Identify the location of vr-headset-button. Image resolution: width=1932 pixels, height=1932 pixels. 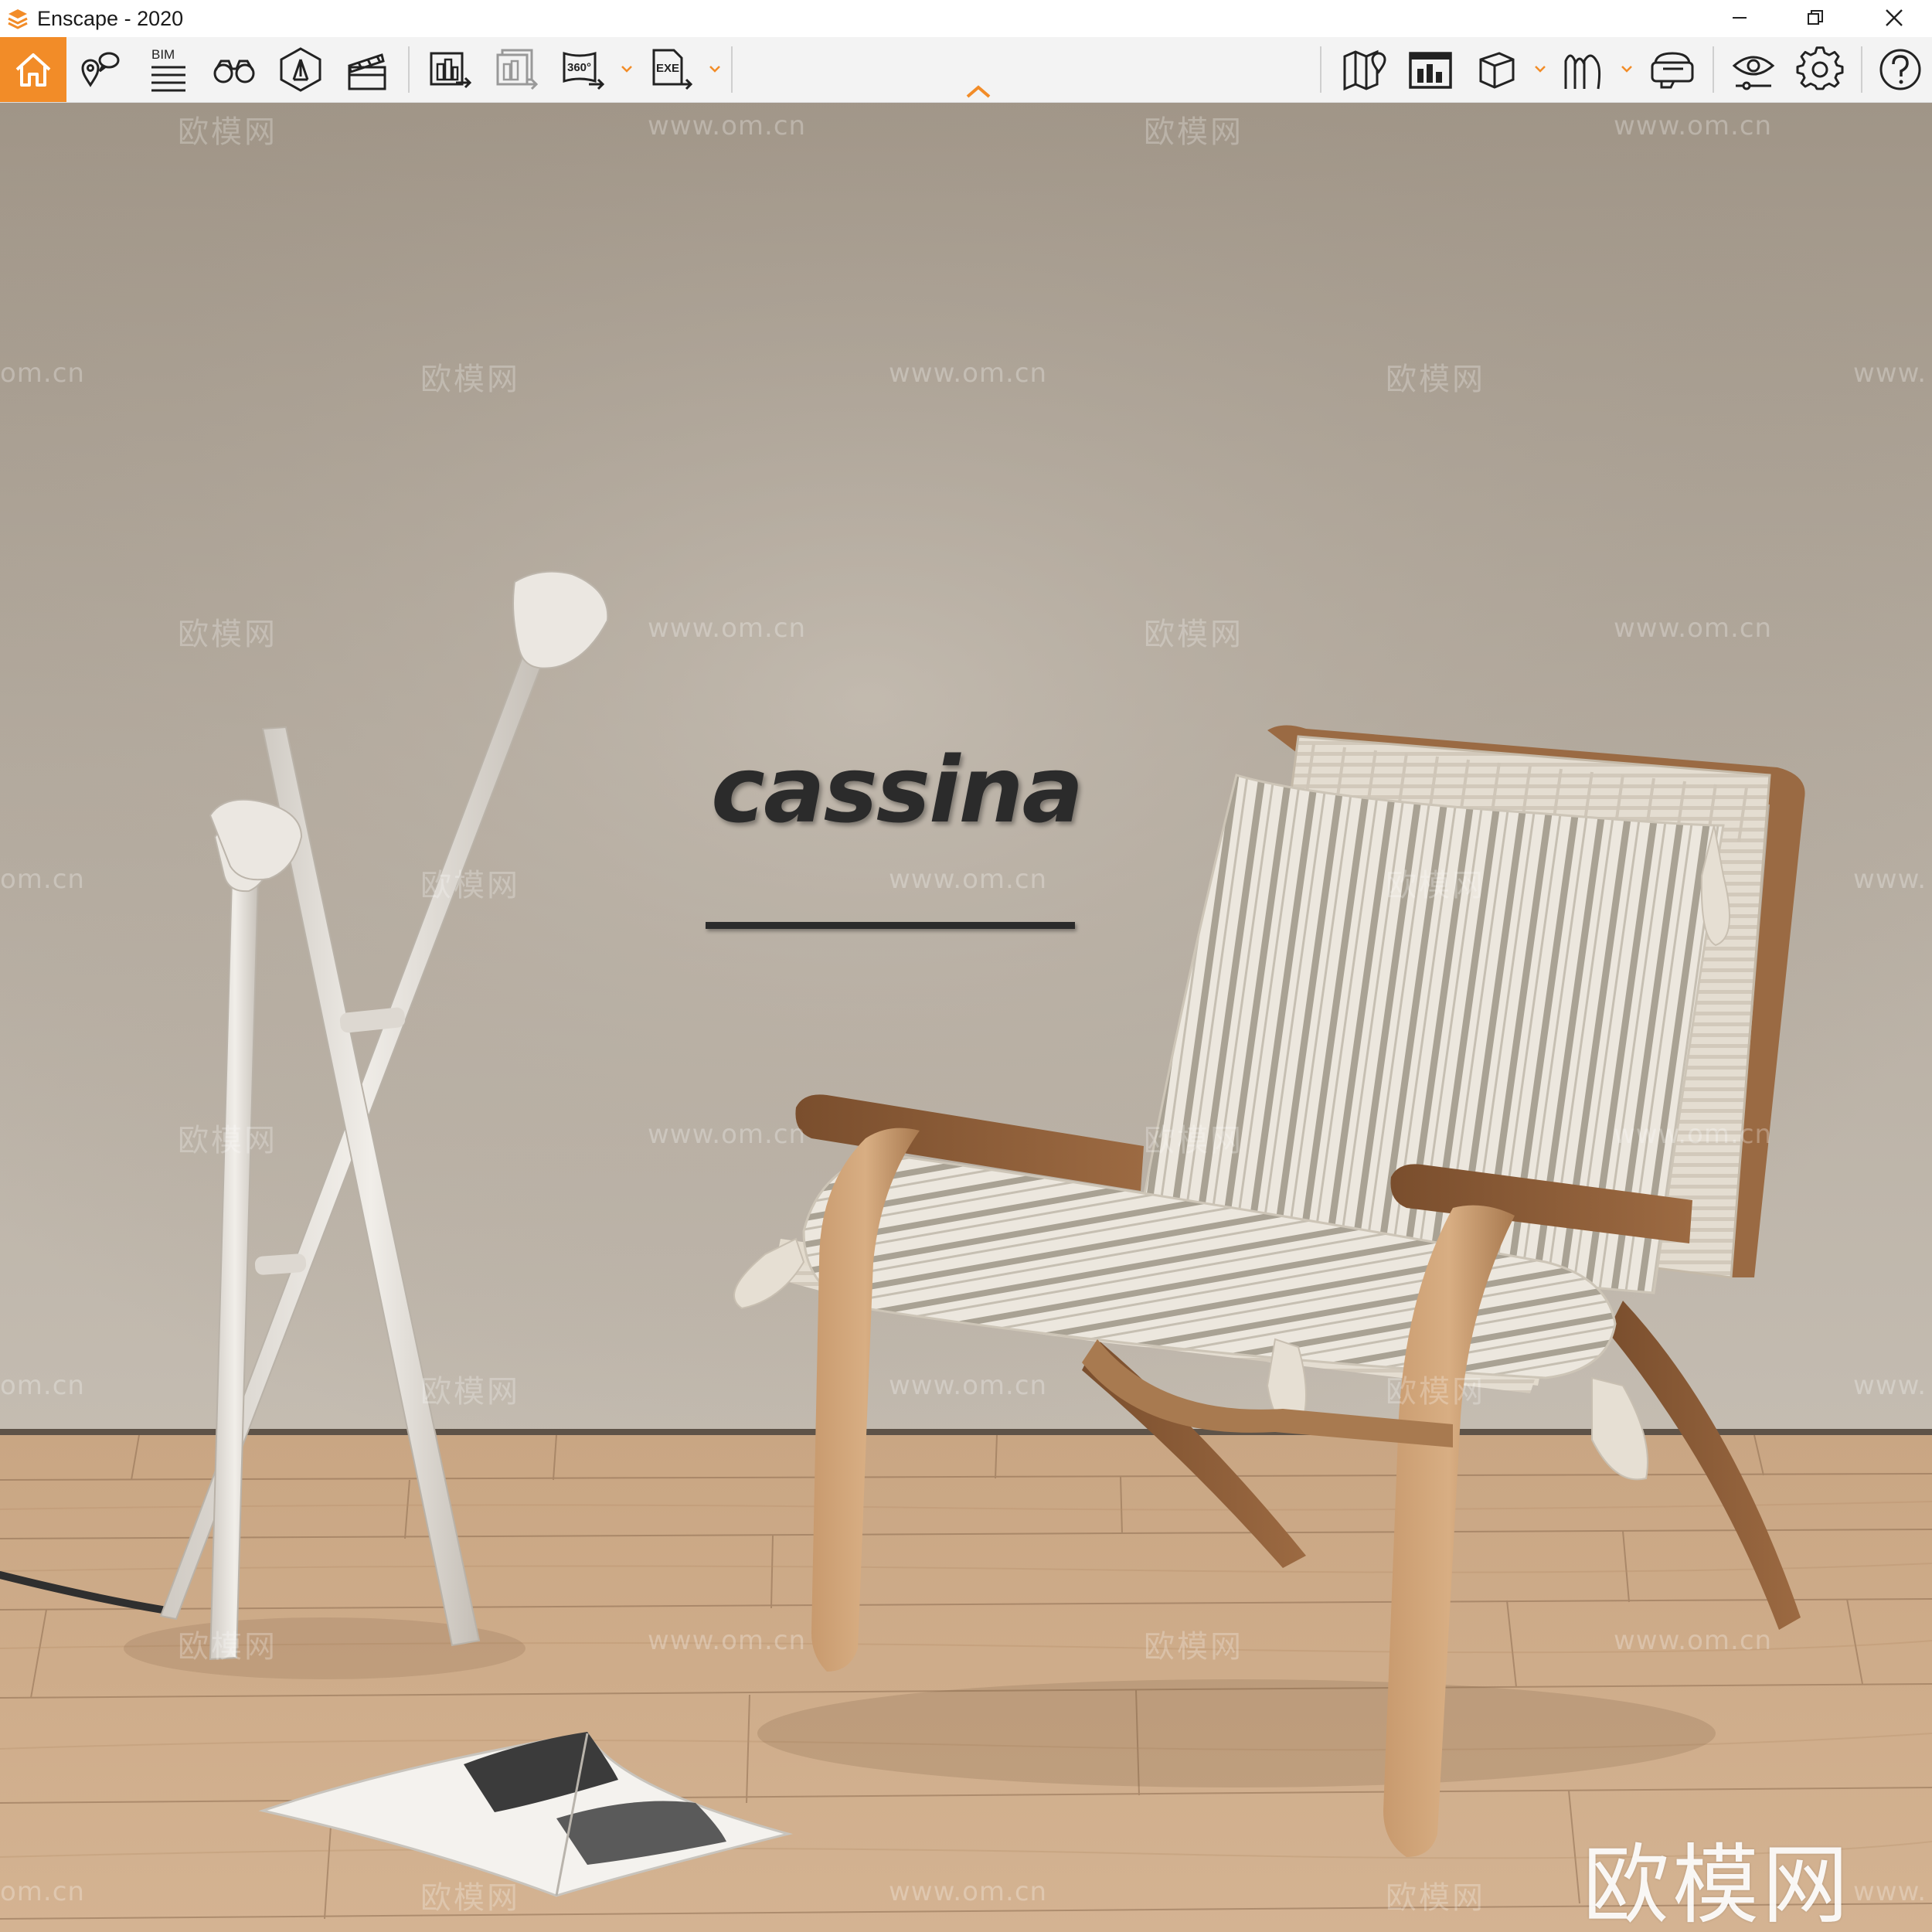
(1671, 70).